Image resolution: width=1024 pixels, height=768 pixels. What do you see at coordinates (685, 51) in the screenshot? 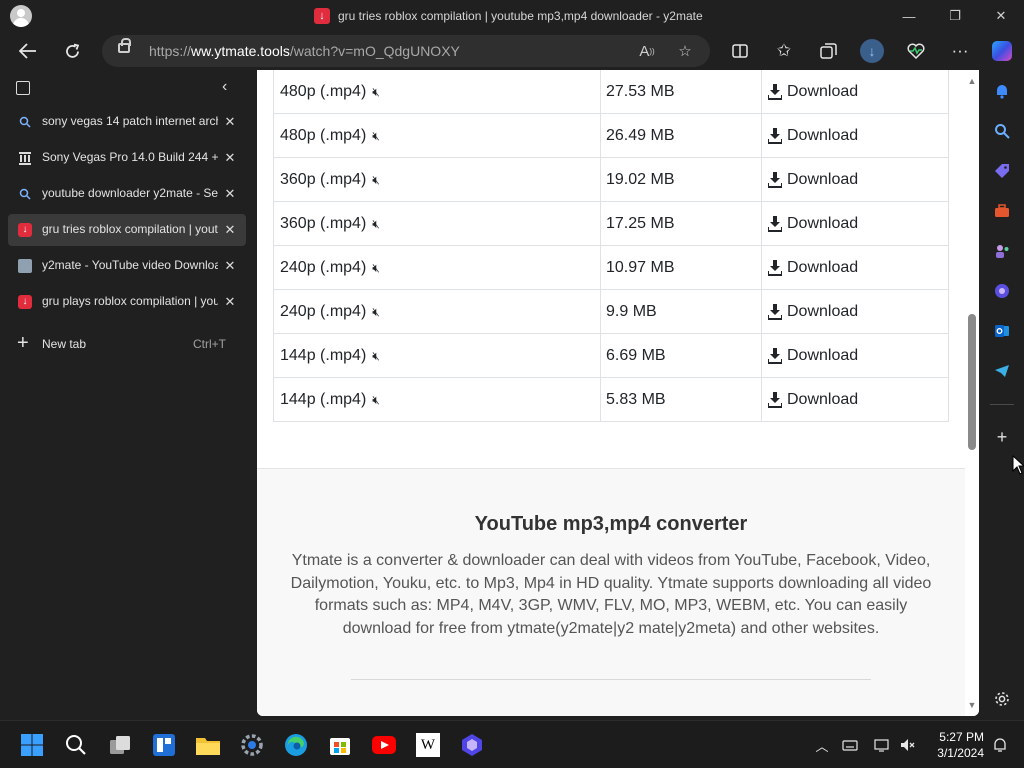
I see `favorite-star-icon: ☆` at bounding box center [685, 51].